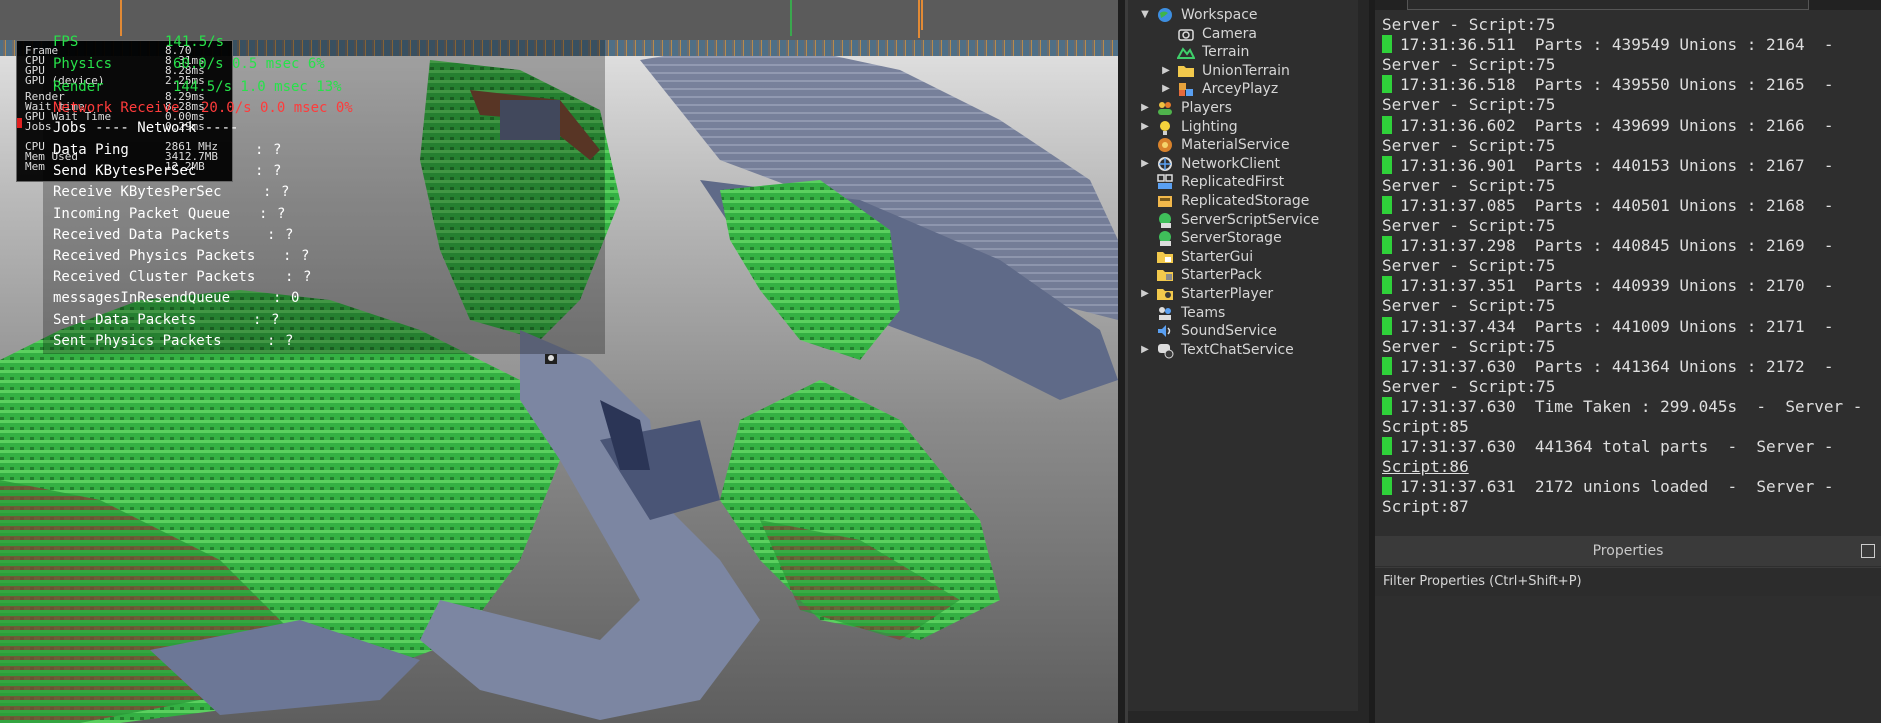 The width and height of the screenshot is (1881, 723). What do you see at coordinates (1250, 219) in the screenshot?
I see `explorer-item-label: ServerScriptService` at bounding box center [1250, 219].